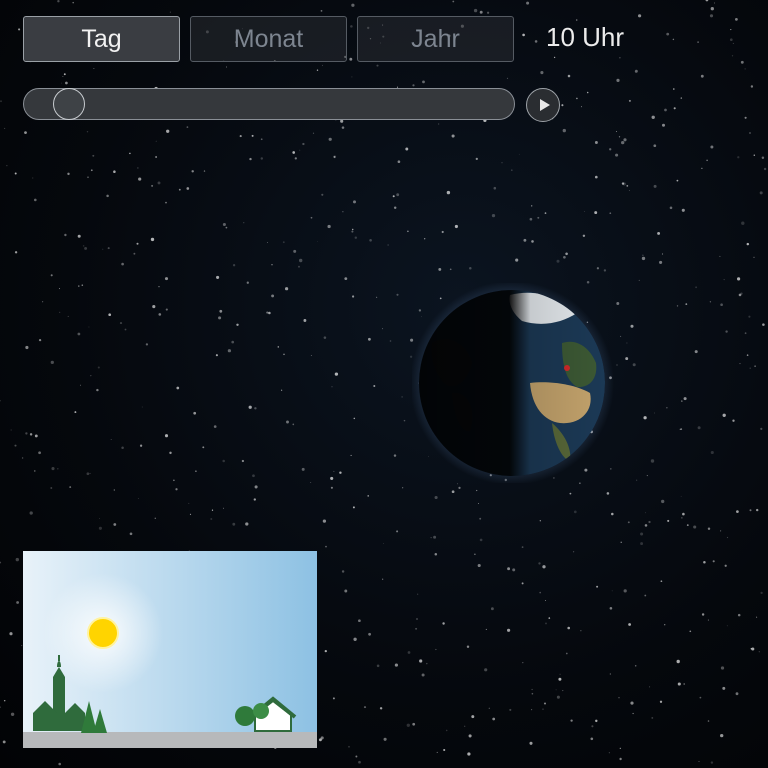 This screenshot has width=768, height=768. Describe the element at coordinates (435, 39) in the screenshot. I see `tab-jahr: Jahr` at that location.